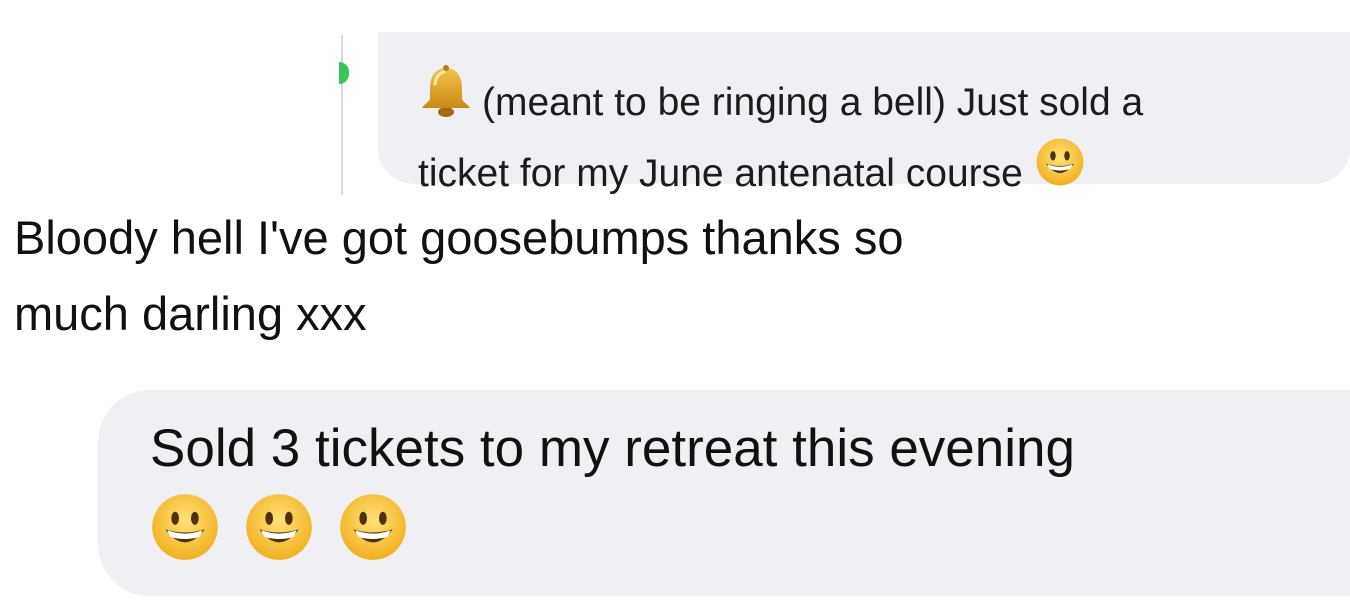  What do you see at coordinates (342, 115) in the screenshot?
I see `reply-thread-line` at bounding box center [342, 115].